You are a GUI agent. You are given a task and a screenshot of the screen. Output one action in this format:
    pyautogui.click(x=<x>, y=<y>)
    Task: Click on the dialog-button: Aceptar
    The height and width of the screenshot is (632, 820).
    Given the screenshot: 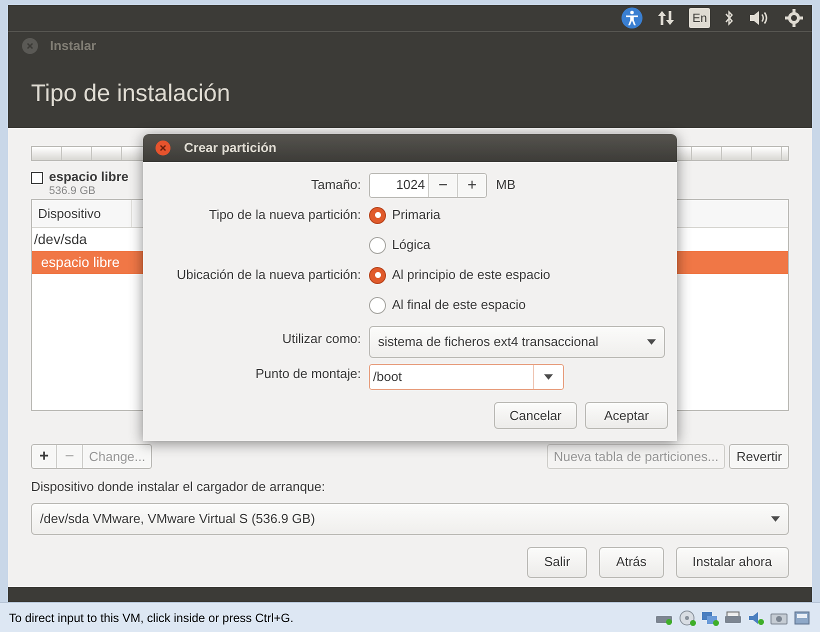 What is the action you would take?
    pyautogui.click(x=626, y=415)
    